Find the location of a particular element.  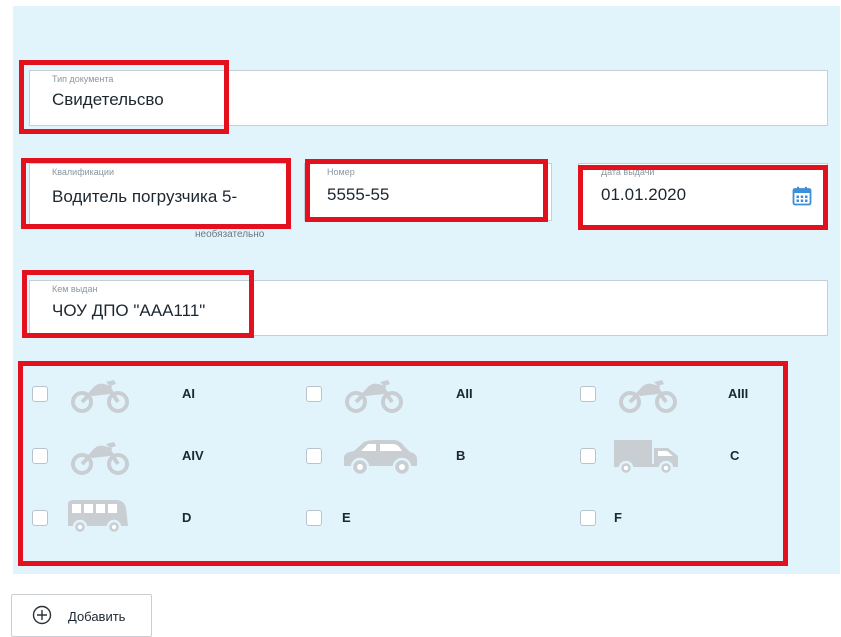

issue-date-field: Дата выдачи 01.01.2020 is located at coordinates (703, 194).